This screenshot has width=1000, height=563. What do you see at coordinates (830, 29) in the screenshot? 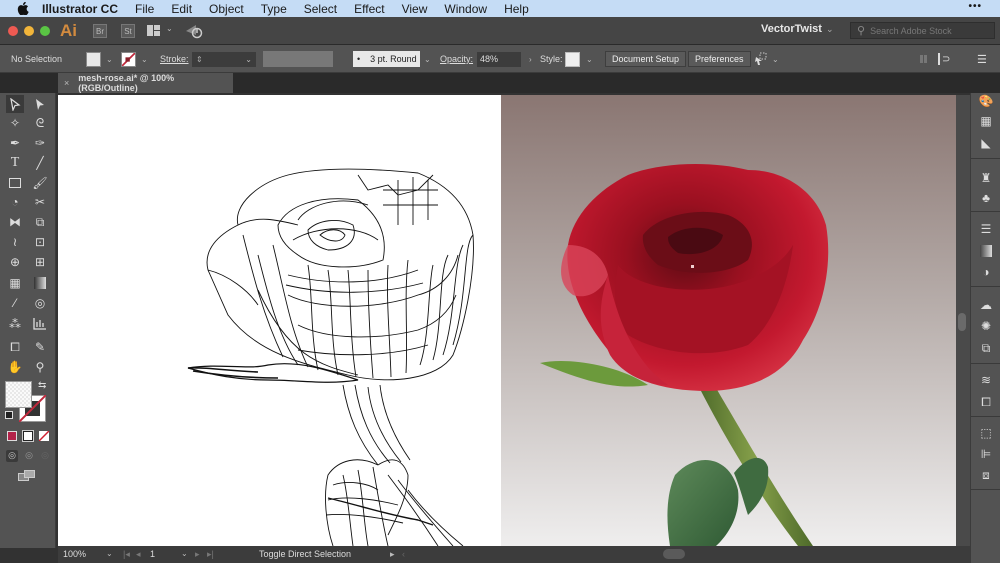
I see `workspace-chevron-icon: ⌄` at bounding box center [830, 29].